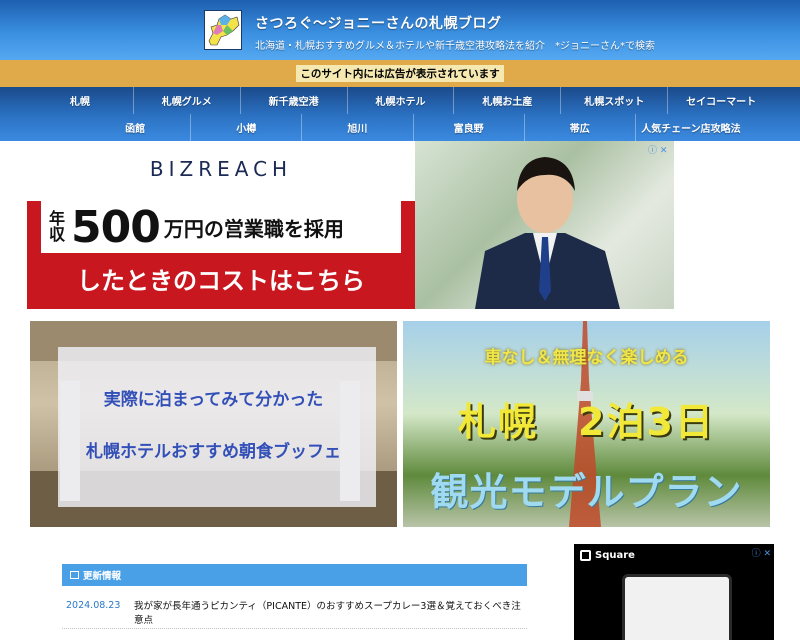 Image resolution: width=800 pixels, height=640 pixels. I want to click on mail-icon, so click(74, 575).